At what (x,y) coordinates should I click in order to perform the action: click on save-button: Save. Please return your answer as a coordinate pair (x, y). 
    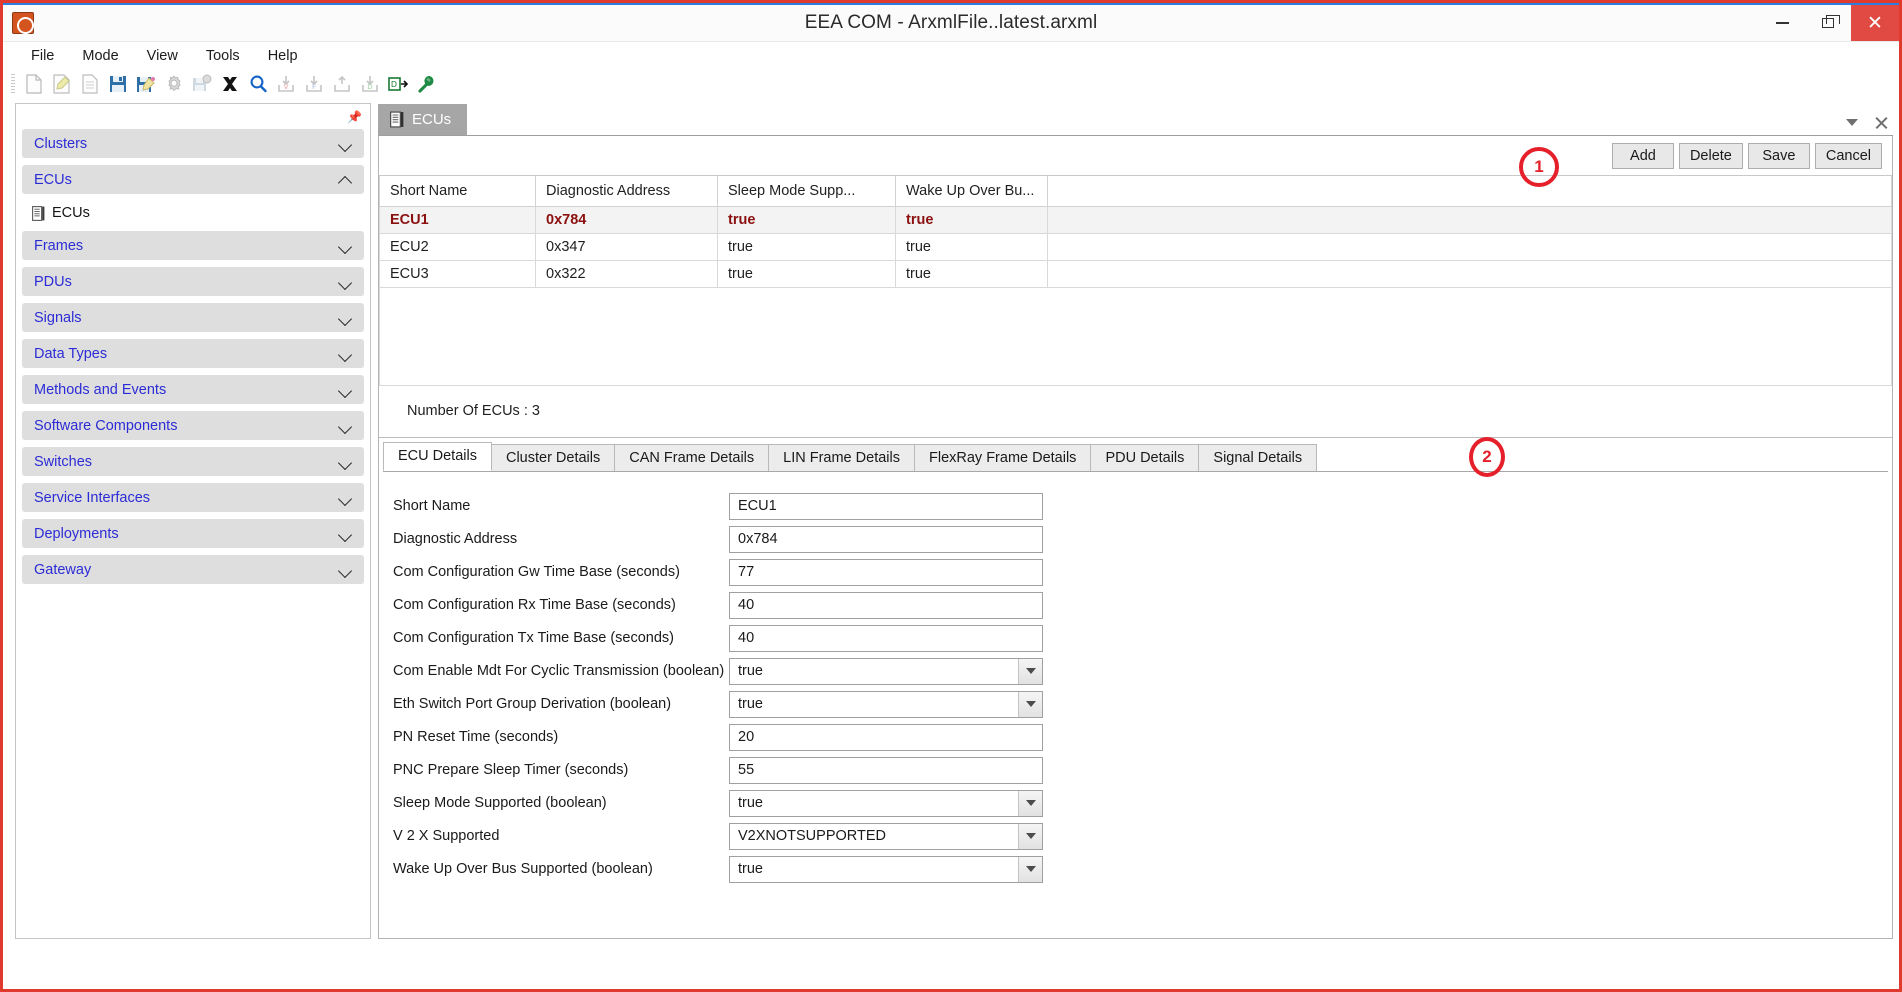
    Looking at the image, I should click on (1778, 155).